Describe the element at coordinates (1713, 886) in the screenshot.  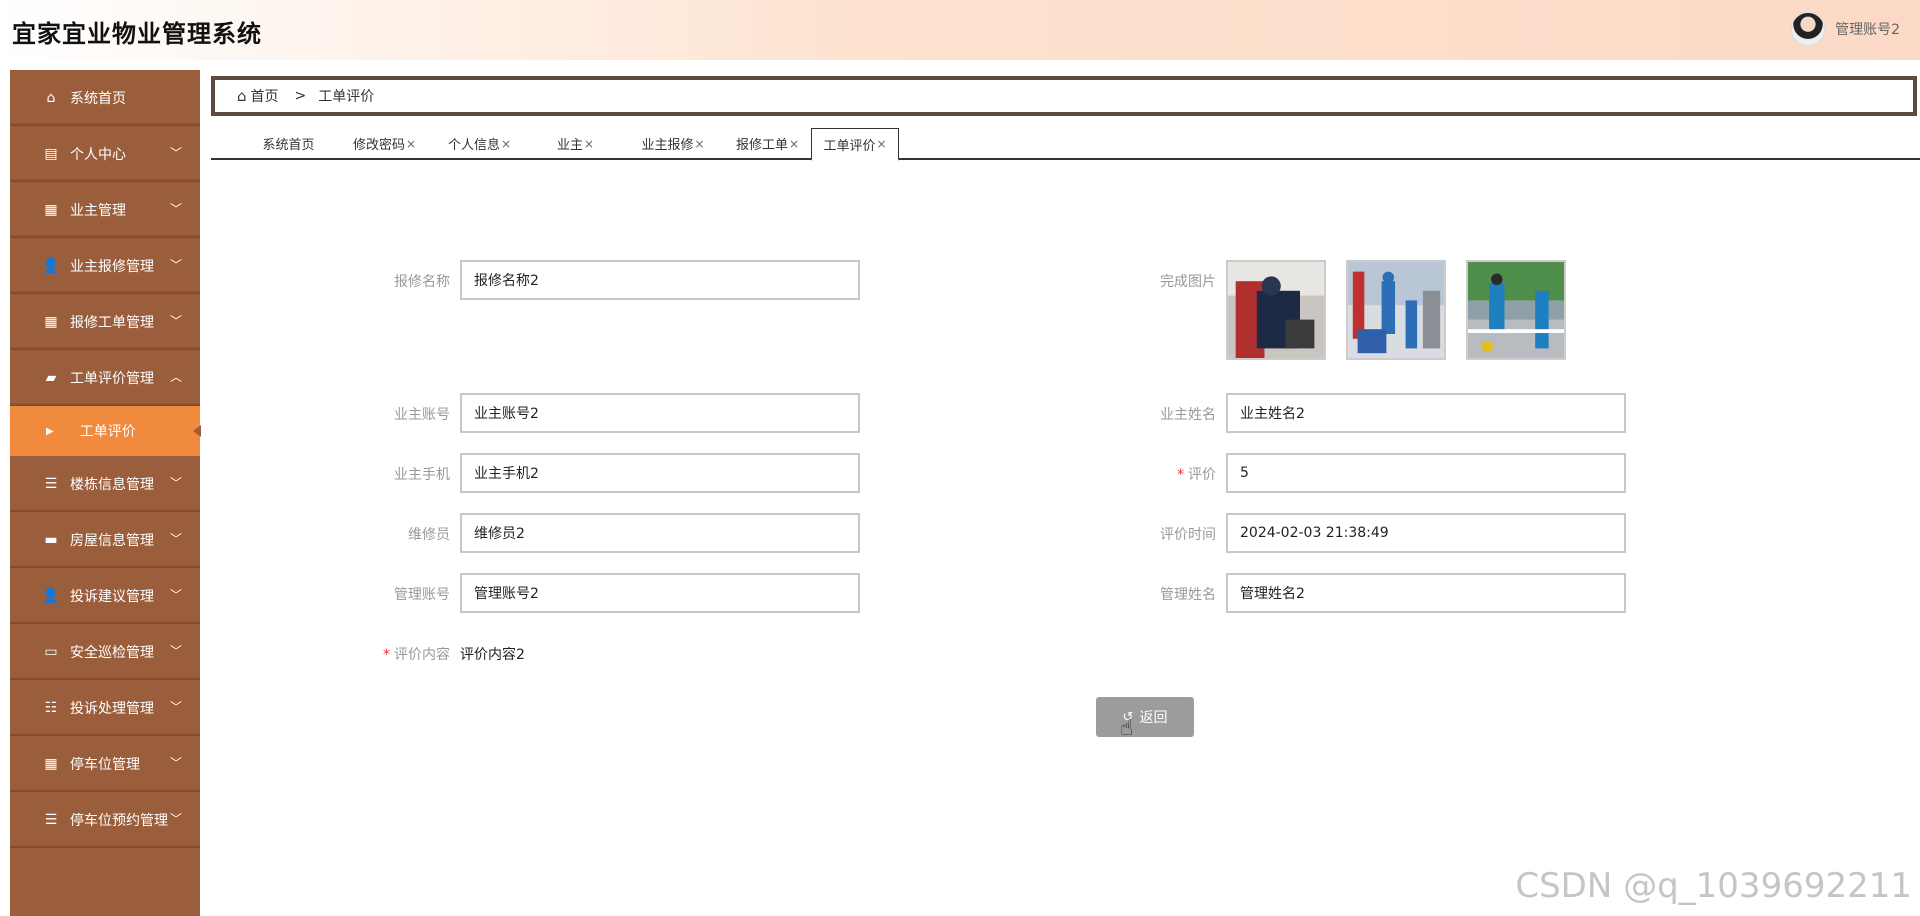
I see `watermark: CSDN @q_1039692211` at that location.